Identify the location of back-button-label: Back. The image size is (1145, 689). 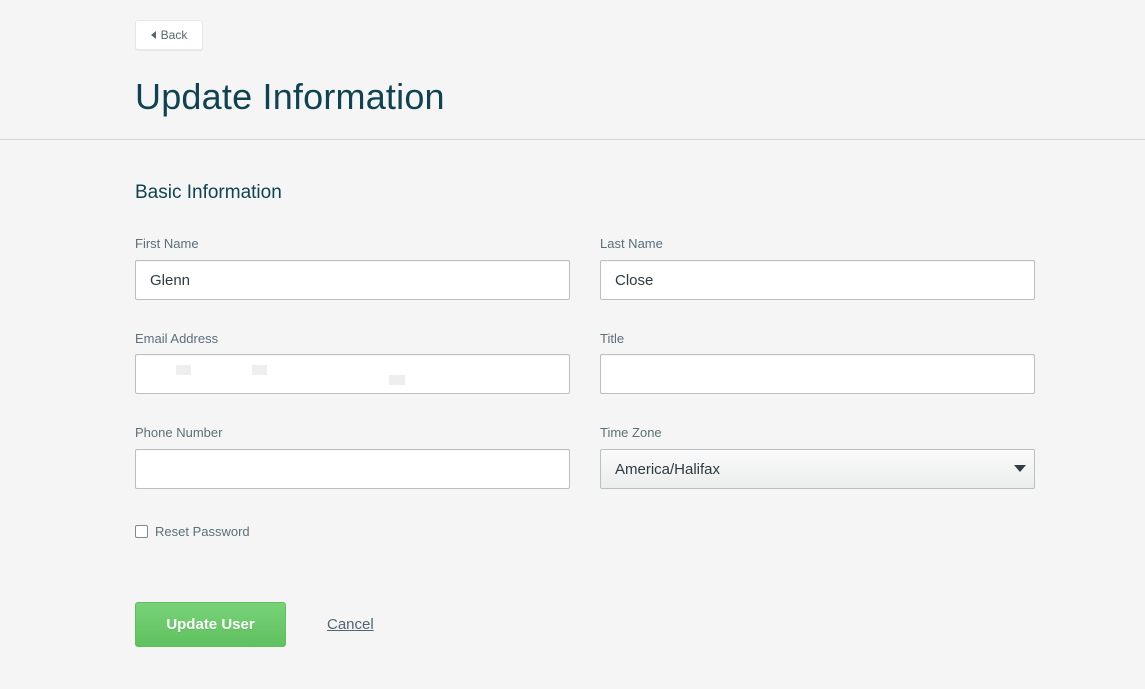
(174, 35).